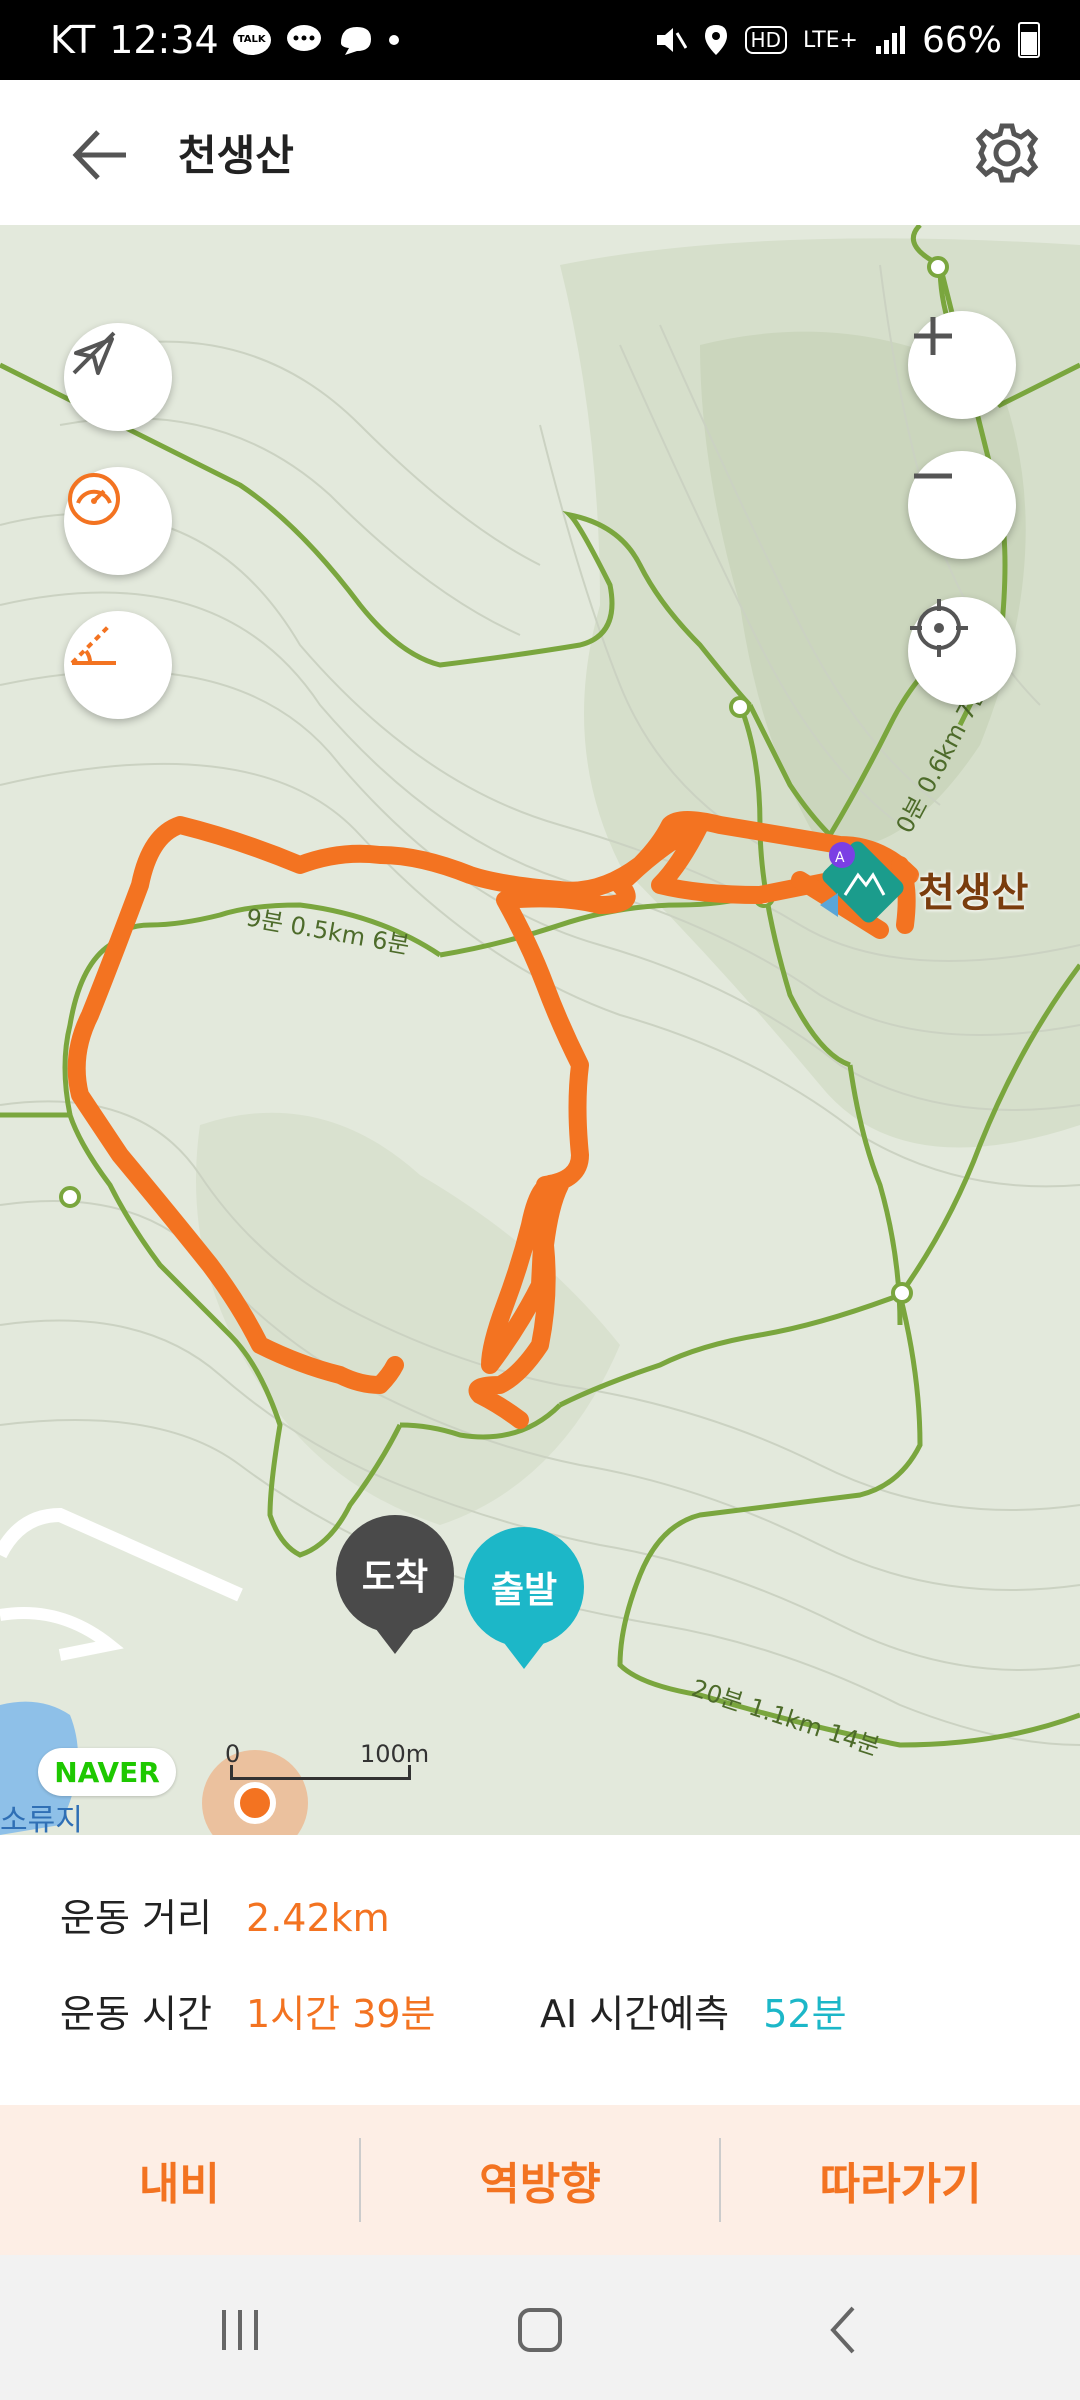 This screenshot has height=2400, width=1080. What do you see at coordinates (840, 858) in the screenshot?
I see `svg-text: A` at bounding box center [840, 858].